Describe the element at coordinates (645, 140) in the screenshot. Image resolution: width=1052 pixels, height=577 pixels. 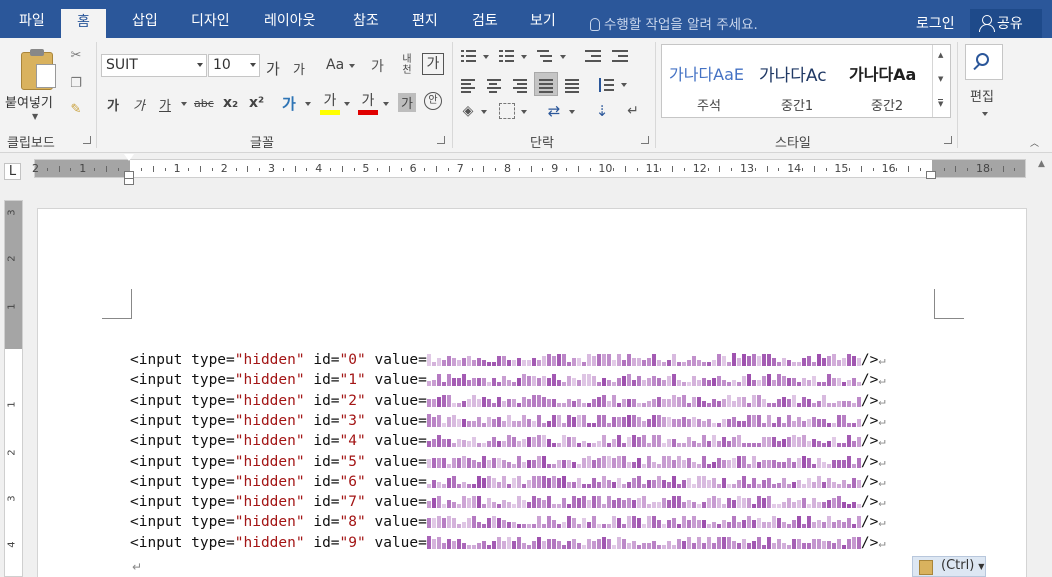
I see `paragraph-launcher-icon` at that location.